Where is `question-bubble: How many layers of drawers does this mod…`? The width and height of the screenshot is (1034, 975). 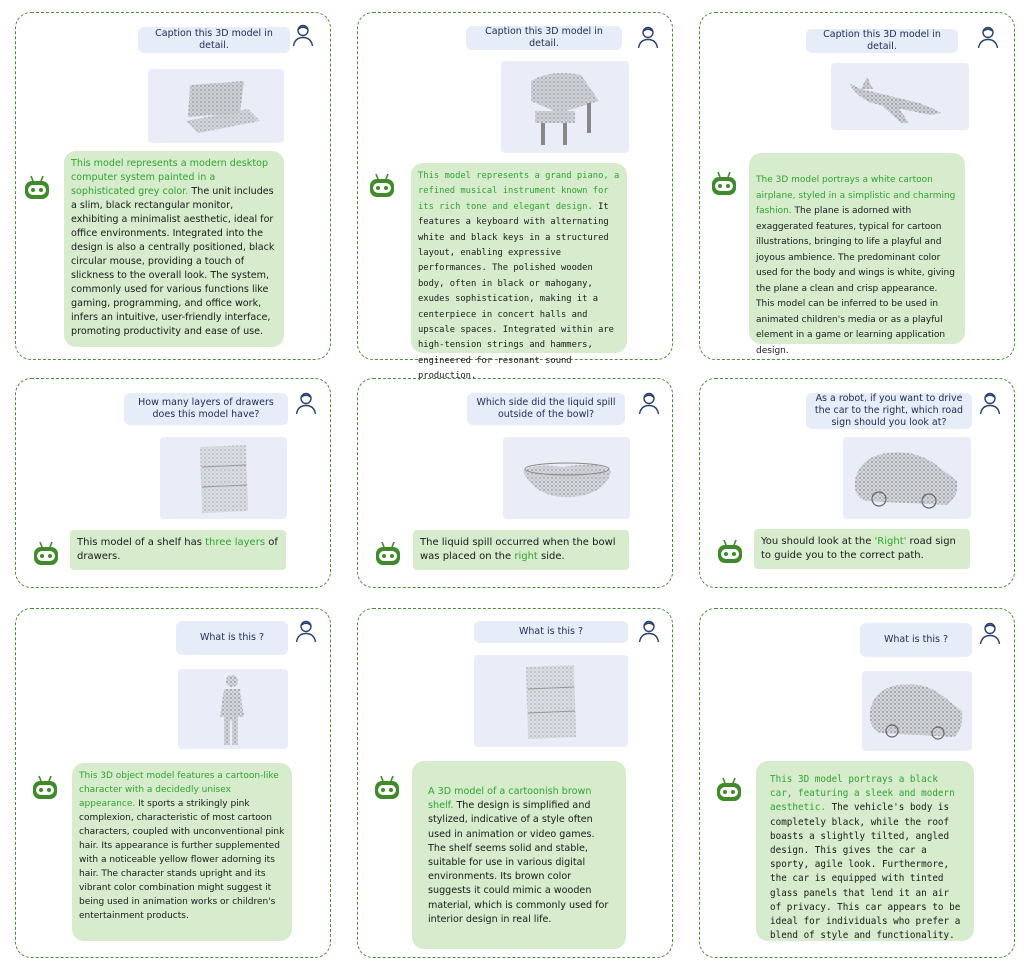
question-bubble: How many layers of drawers does this mod… is located at coordinates (206, 409).